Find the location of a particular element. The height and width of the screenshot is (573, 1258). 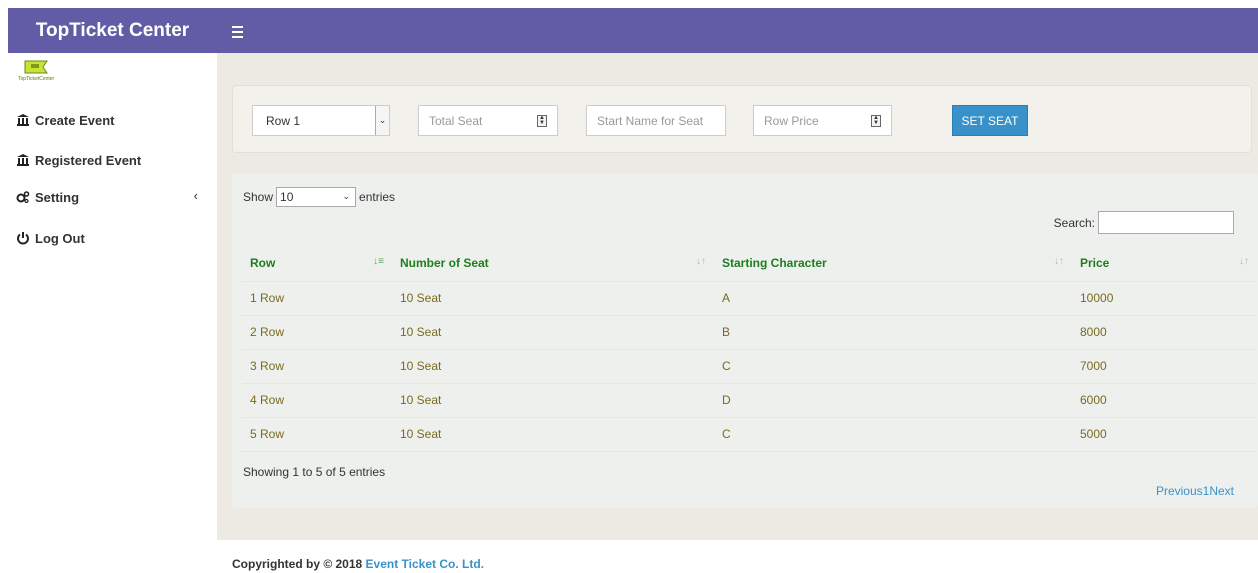

entries-select: 10 ⌄ is located at coordinates (316, 197).